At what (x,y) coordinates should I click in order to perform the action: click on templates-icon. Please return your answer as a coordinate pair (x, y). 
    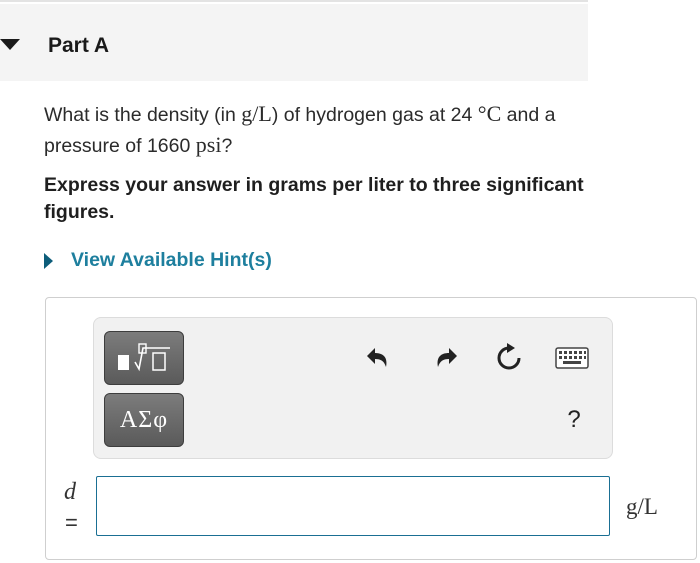
    Looking at the image, I should click on (144, 357).